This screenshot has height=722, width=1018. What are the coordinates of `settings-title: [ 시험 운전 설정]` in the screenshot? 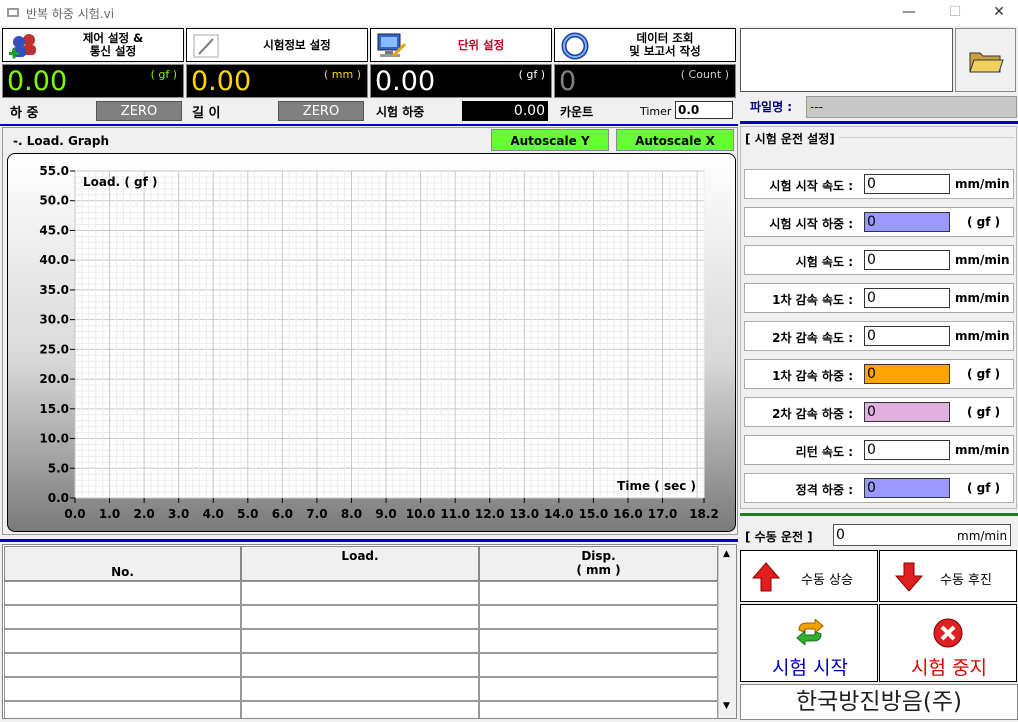 It's located at (792, 138).